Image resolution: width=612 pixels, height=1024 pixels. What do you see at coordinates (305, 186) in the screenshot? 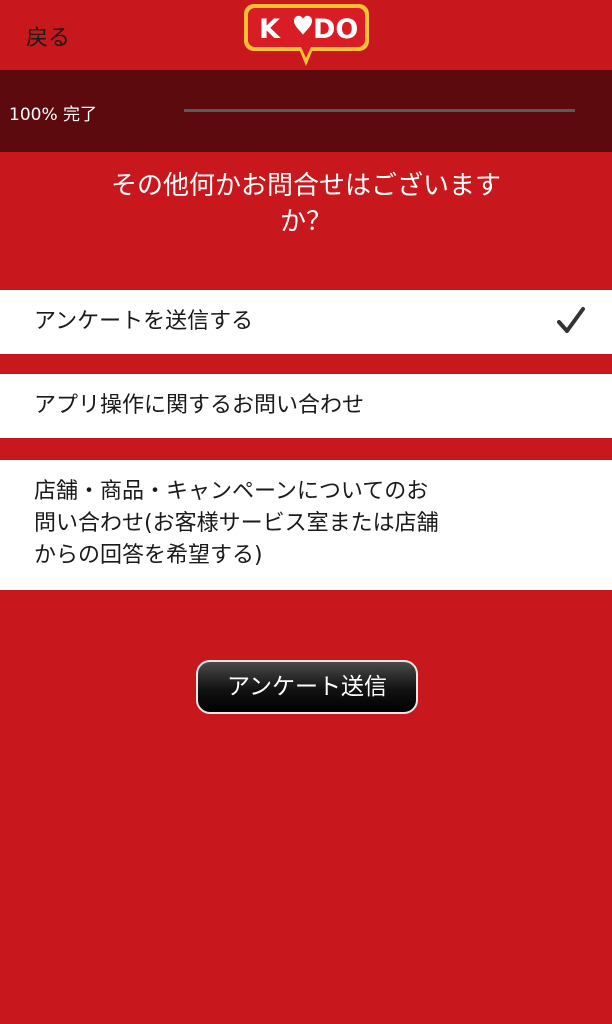
I see `question-line-1: その他何かお問合せはございます` at bounding box center [305, 186].